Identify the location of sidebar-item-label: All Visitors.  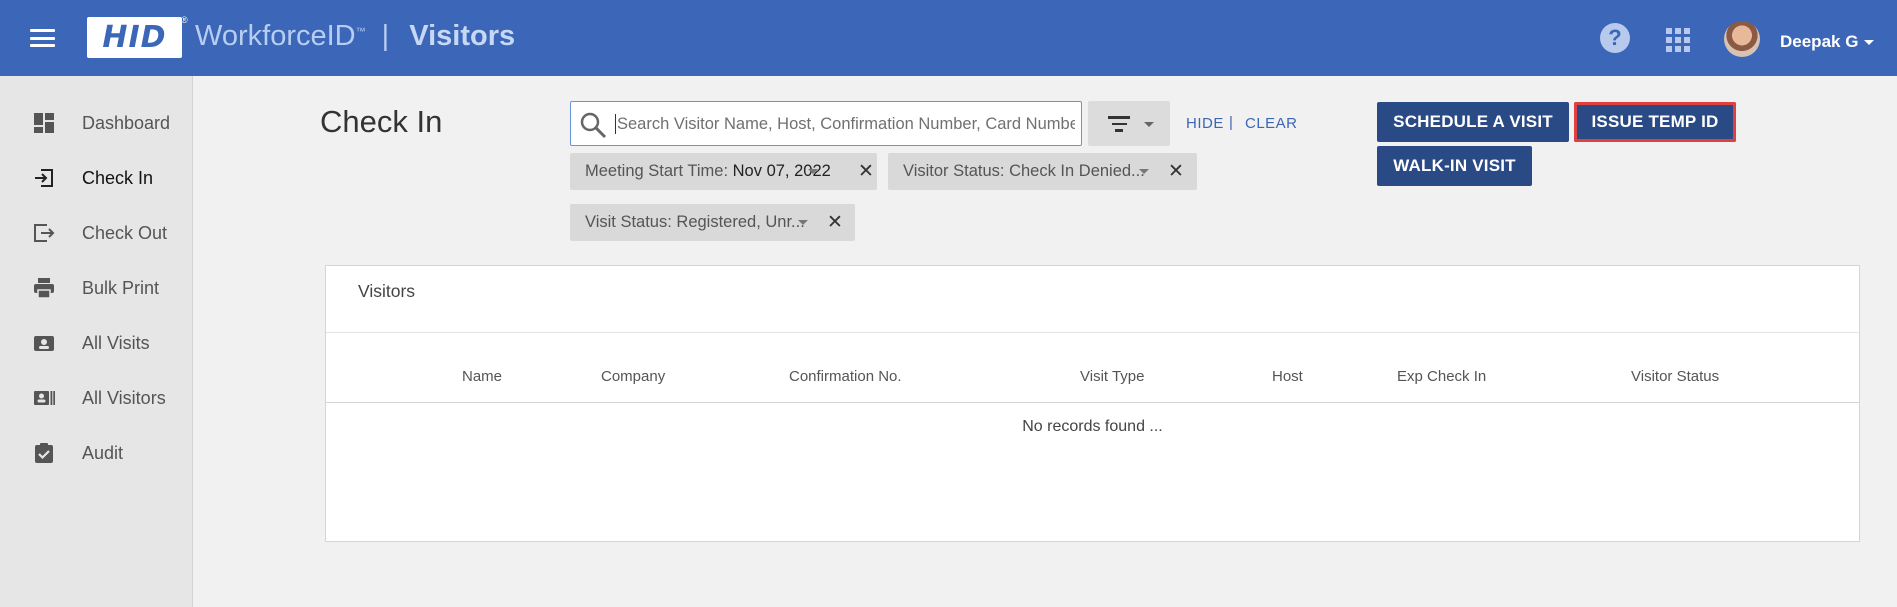
(124, 397).